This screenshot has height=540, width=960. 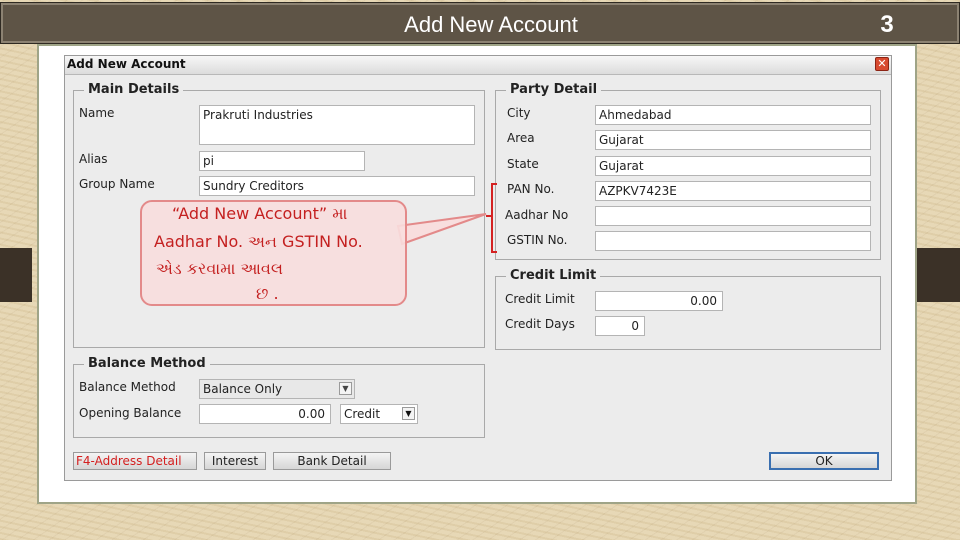 What do you see at coordinates (219, 268) in the screenshot?
I see `callout-line-3: એડ કરવામા આવલ` at bounding box center [219, 268].